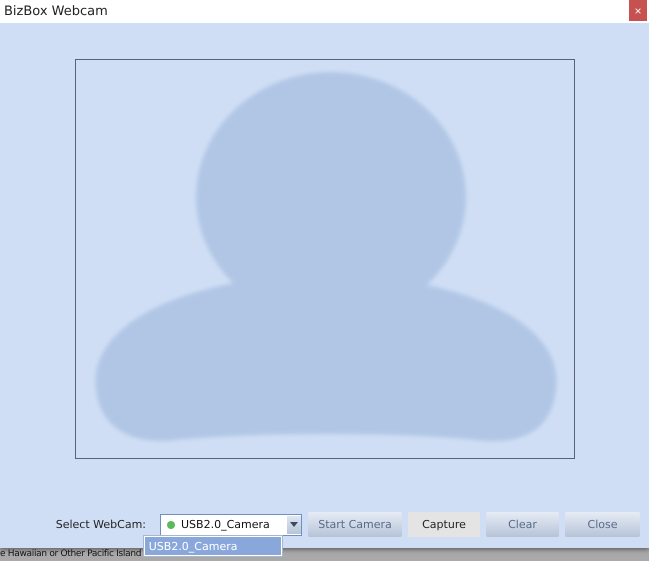 The height and width of the screenshot is (561, 649). What do you see at coordinates (101, 524) in the screenshot?
I see `webcam-label: Select WebCam:` at bounding box center [101, 524].